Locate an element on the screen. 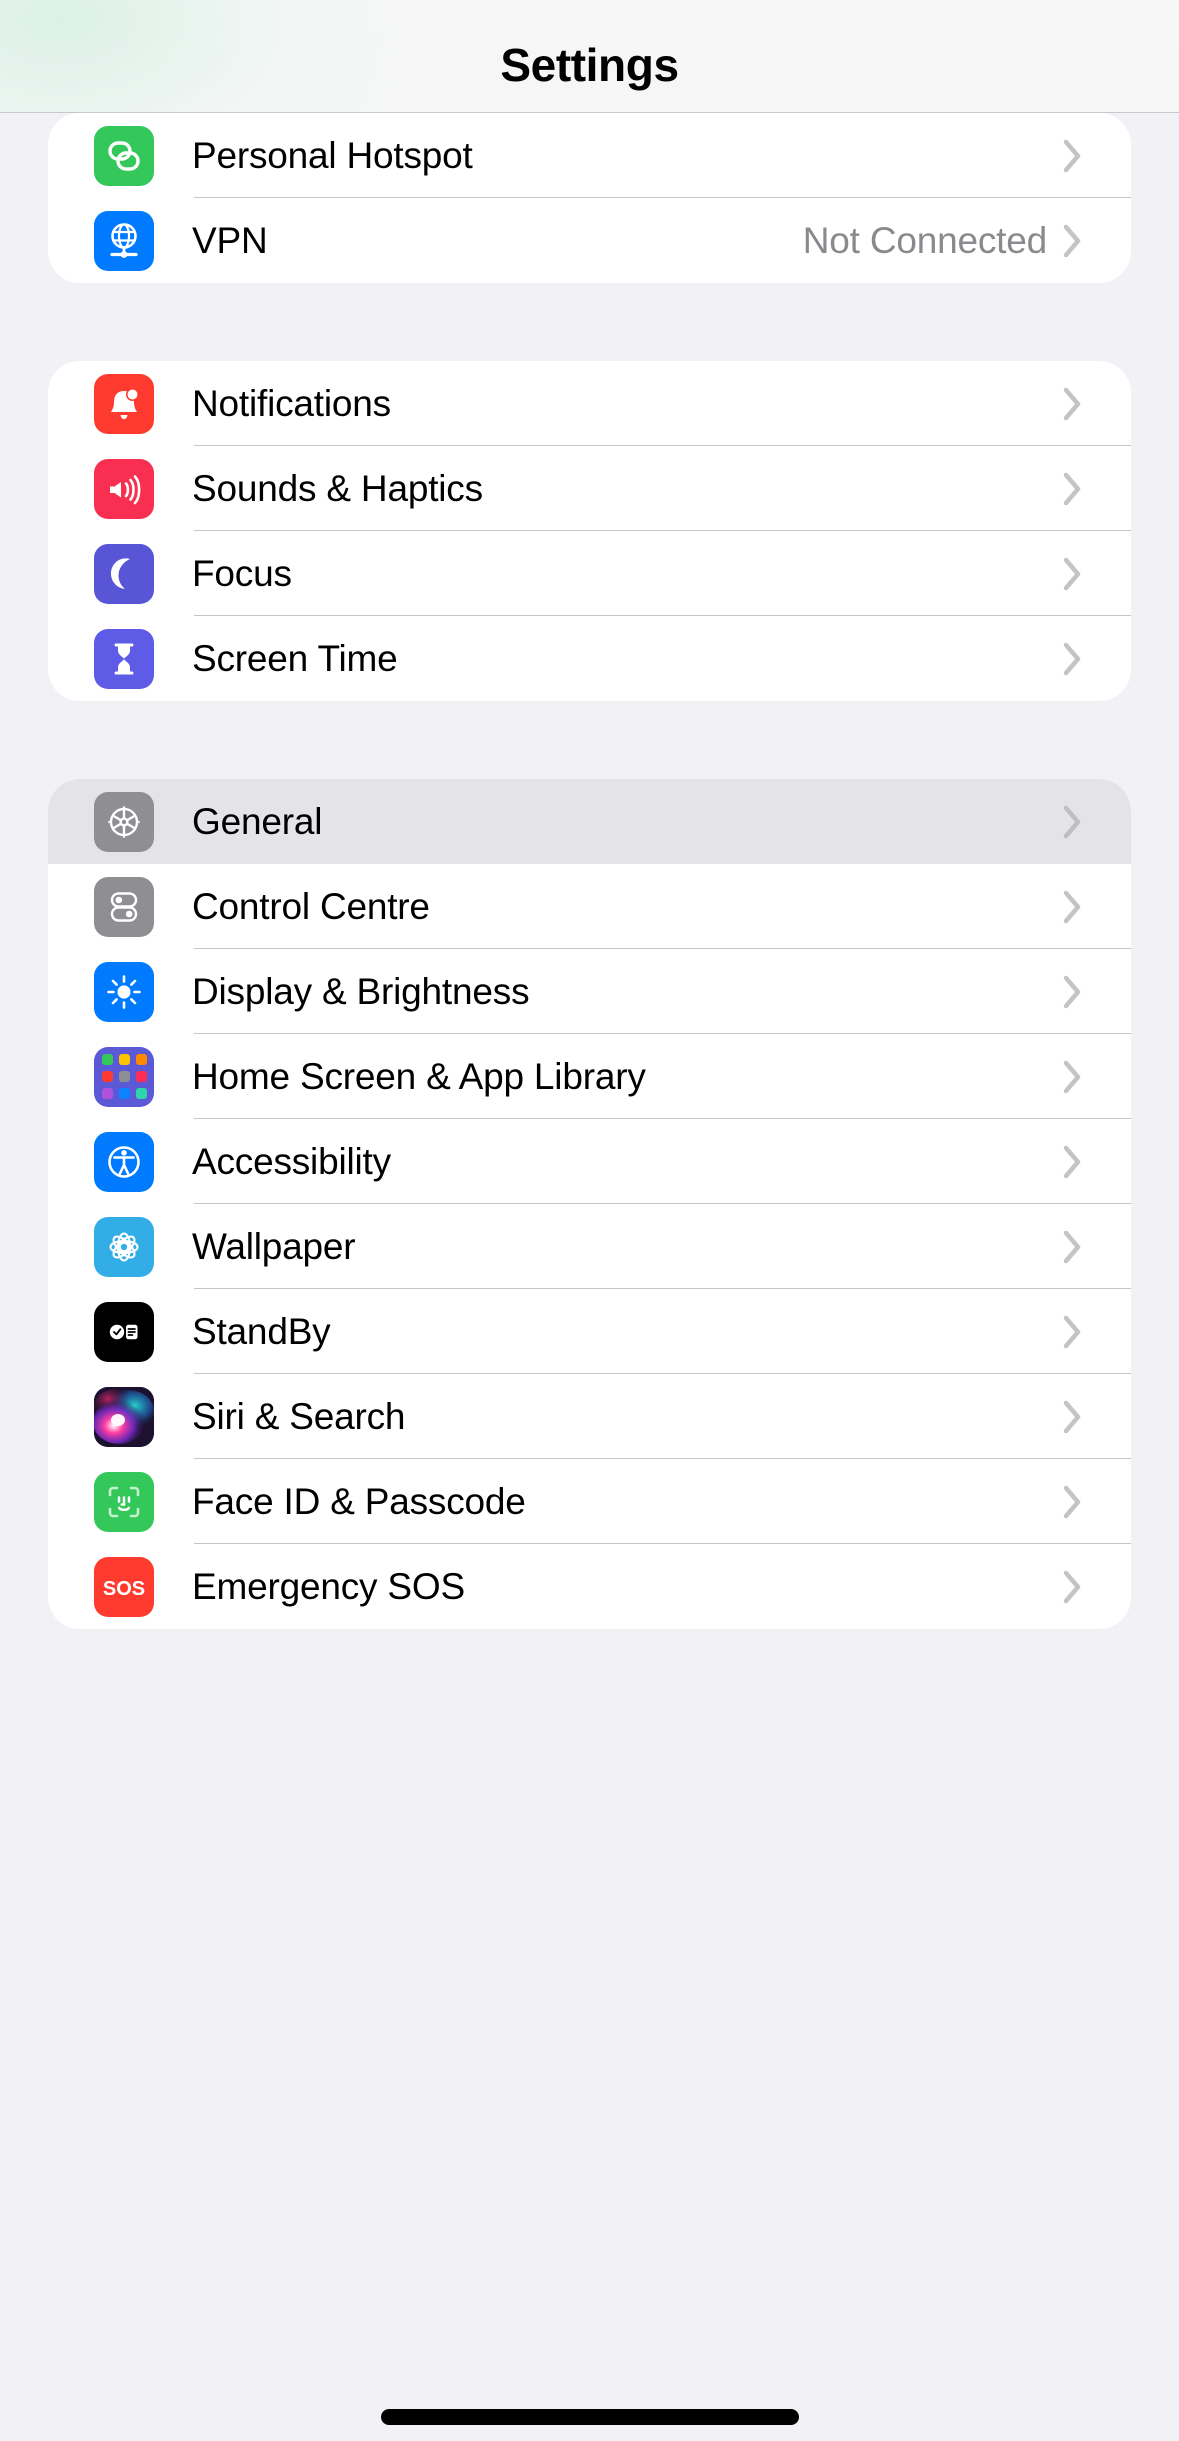  settings-row-label: Notifications is located at coordinates (291, 403).